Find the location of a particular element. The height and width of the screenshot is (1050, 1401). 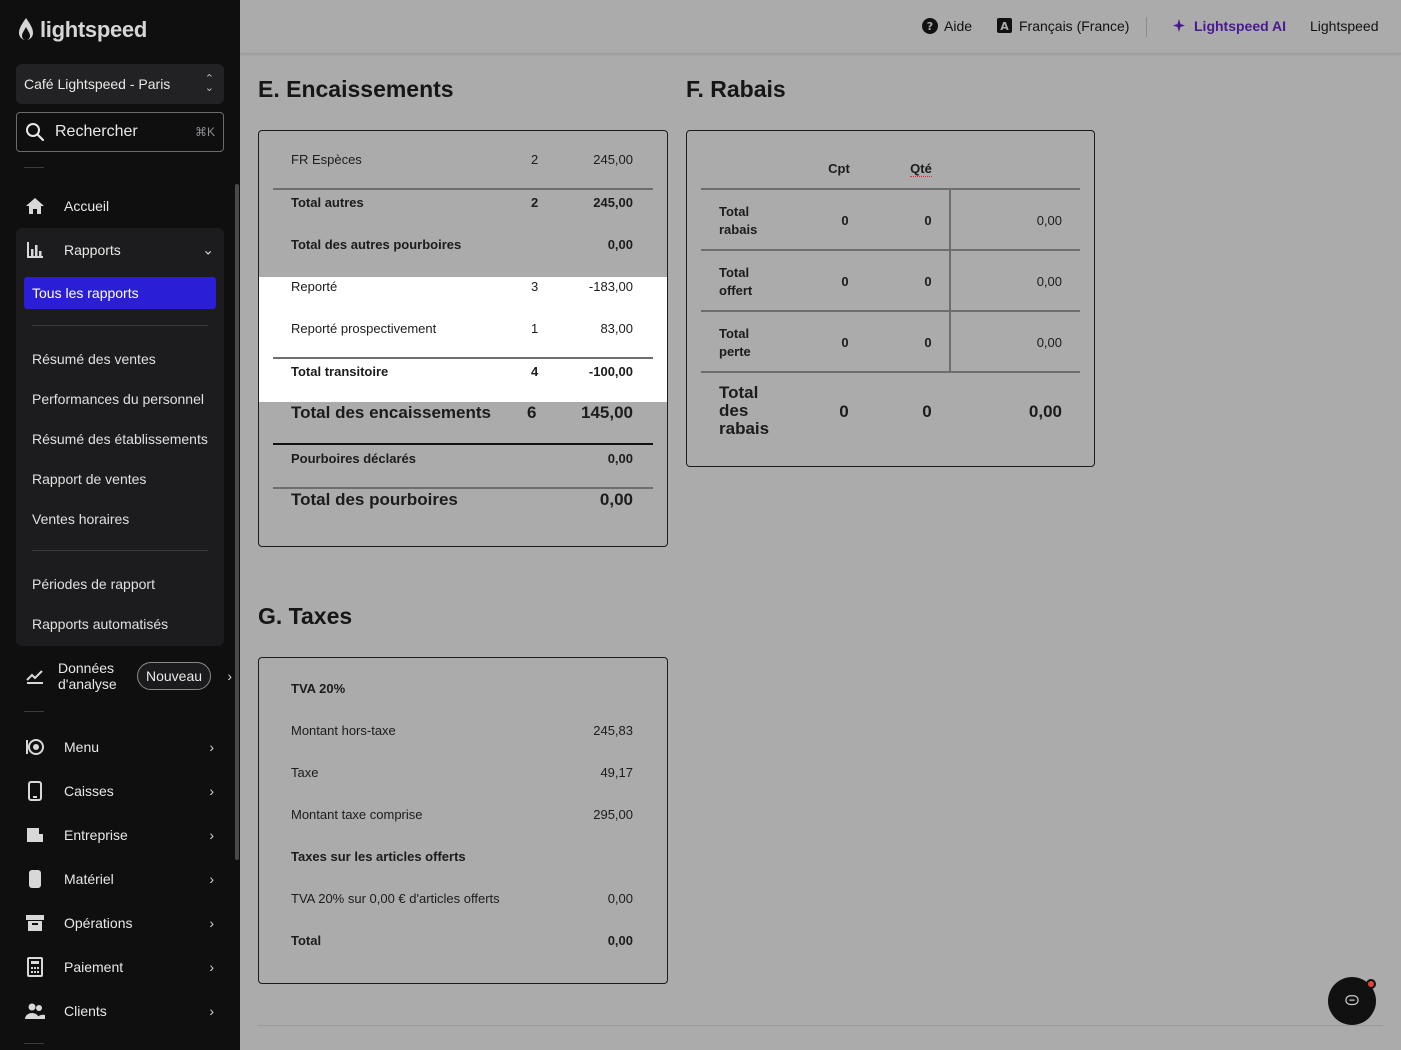

help-link: ? Aide is located at coordinates (947, 26).